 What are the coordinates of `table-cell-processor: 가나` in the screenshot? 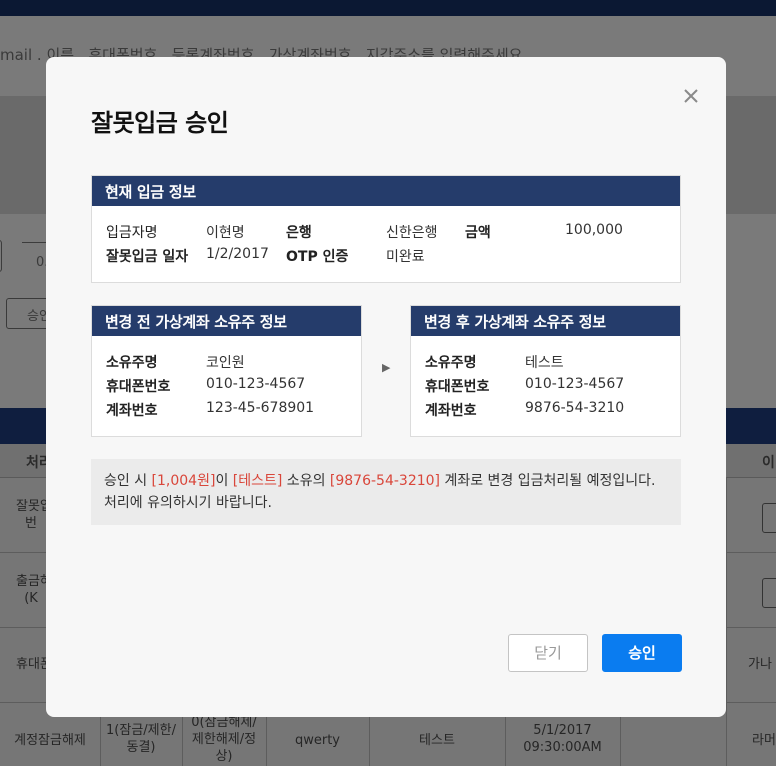 It's located at (760, 664).